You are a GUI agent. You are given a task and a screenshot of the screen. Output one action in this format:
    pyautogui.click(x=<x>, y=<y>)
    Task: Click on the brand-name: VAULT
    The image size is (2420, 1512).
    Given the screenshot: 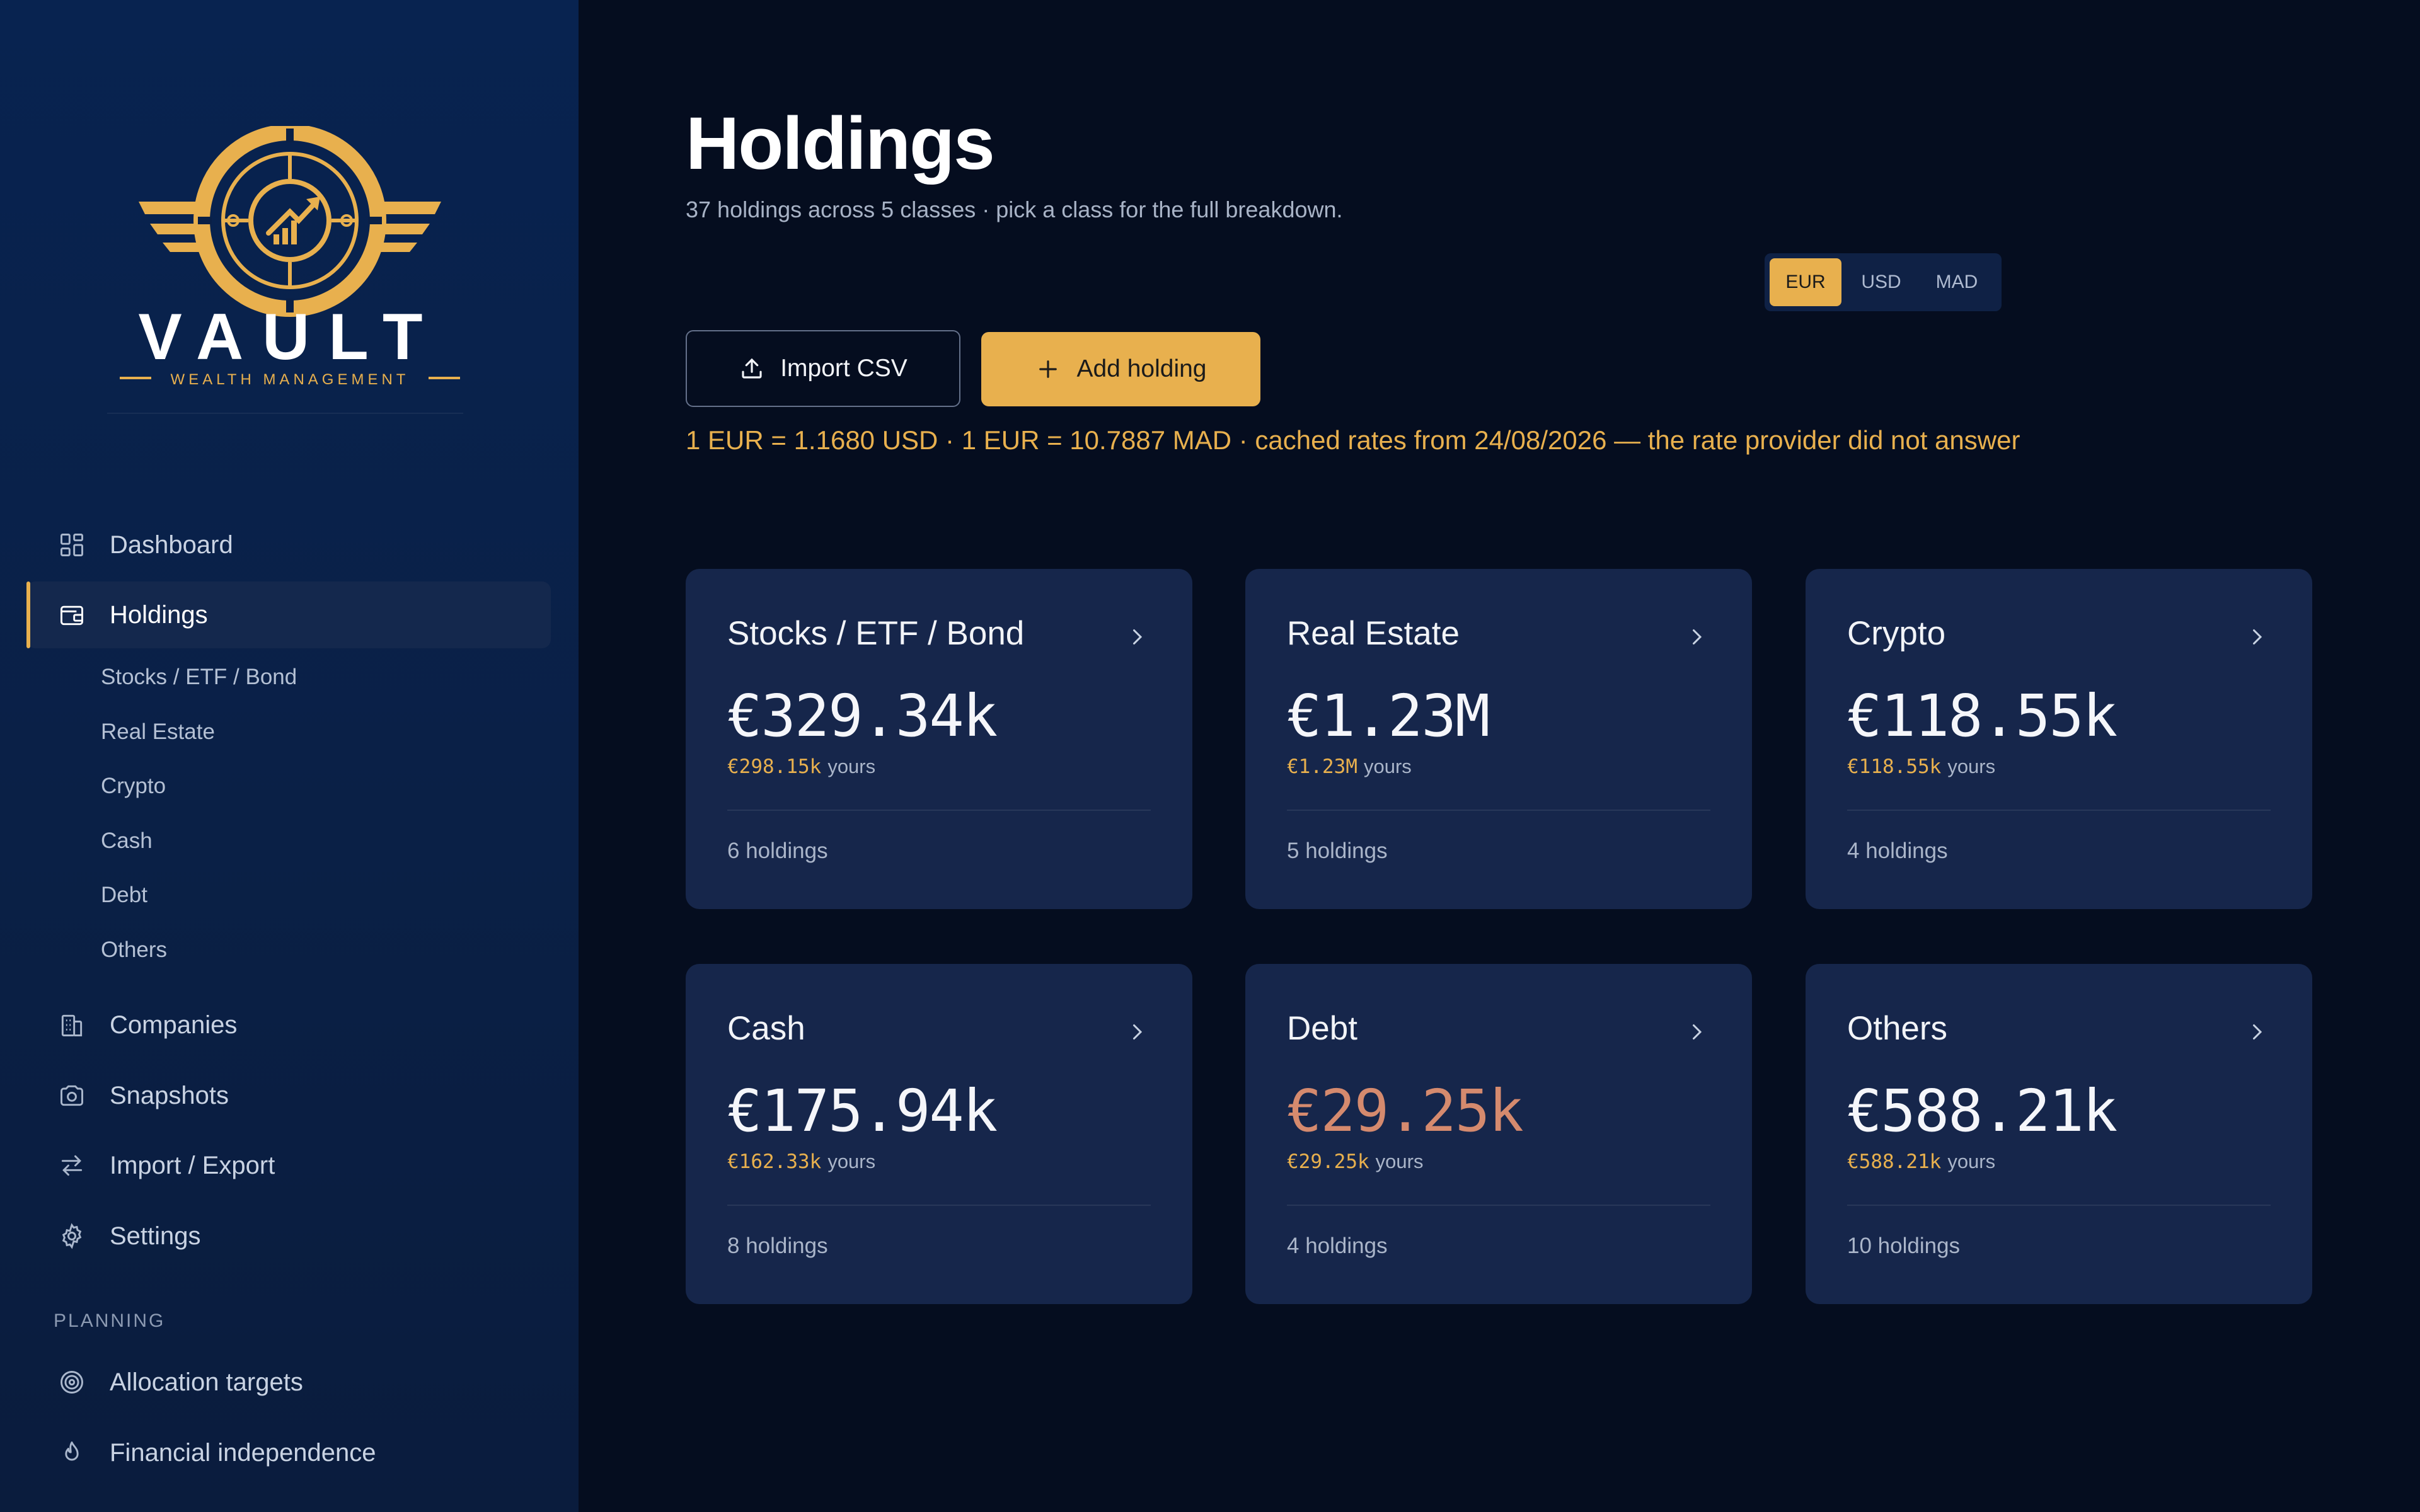 What is the action you would take?
    pyautogui.click(x=289, y=337)
    